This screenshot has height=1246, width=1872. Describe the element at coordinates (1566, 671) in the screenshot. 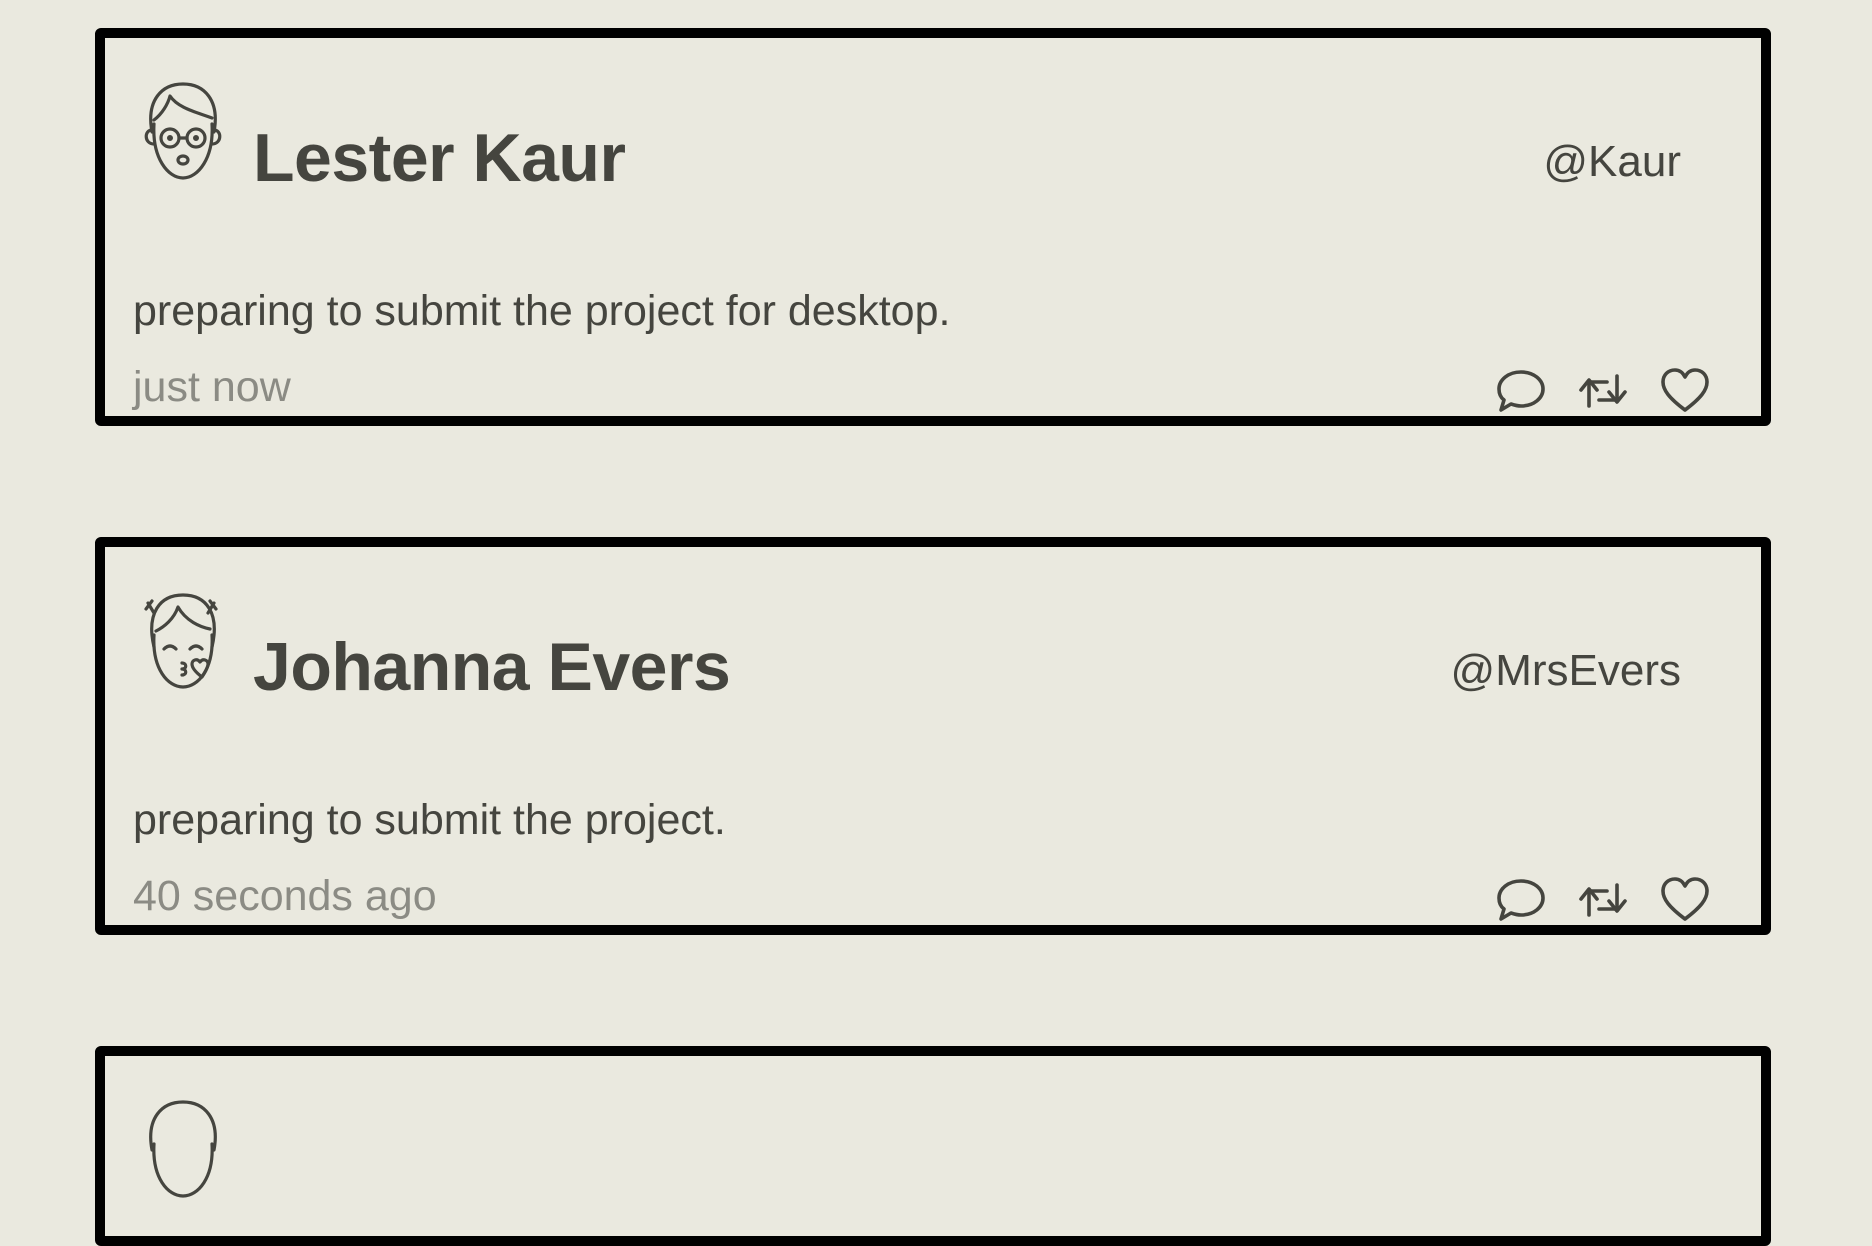

I see `user-handle: @MrsEvers` at that location.